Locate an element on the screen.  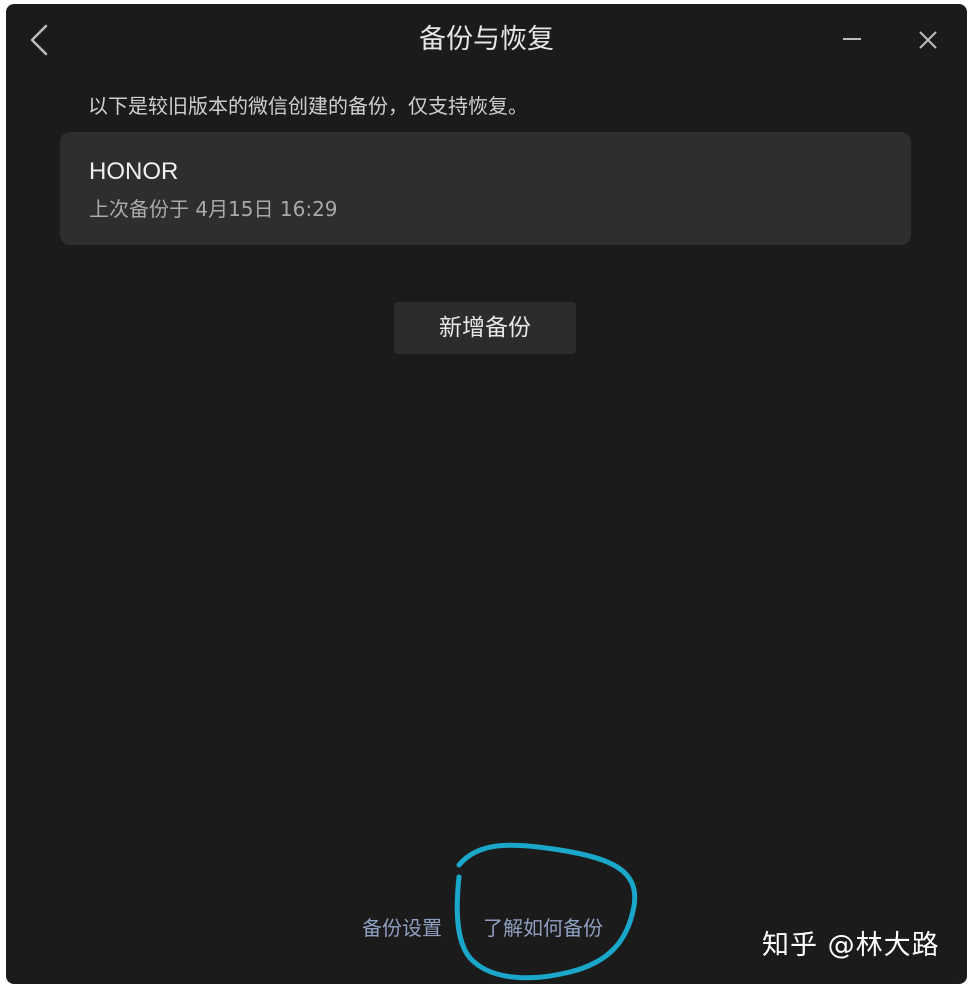
title-bar: 备份与恢复 is located at coordinates (486, 40).